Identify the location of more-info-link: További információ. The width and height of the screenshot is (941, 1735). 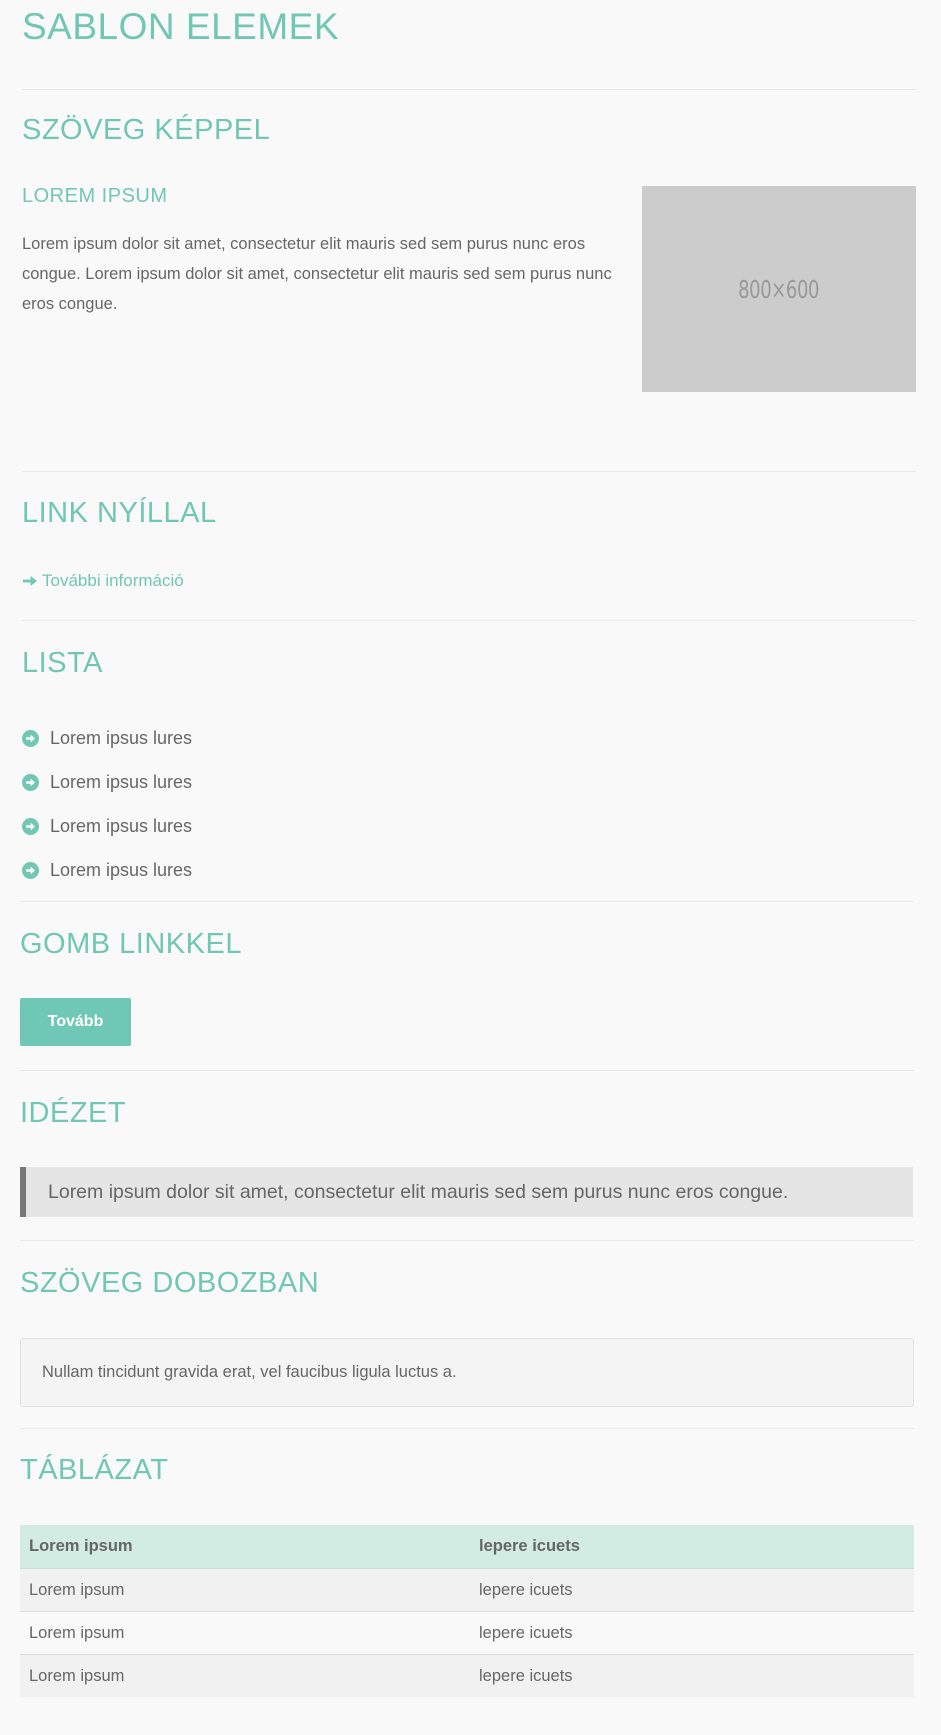
(103, 581).